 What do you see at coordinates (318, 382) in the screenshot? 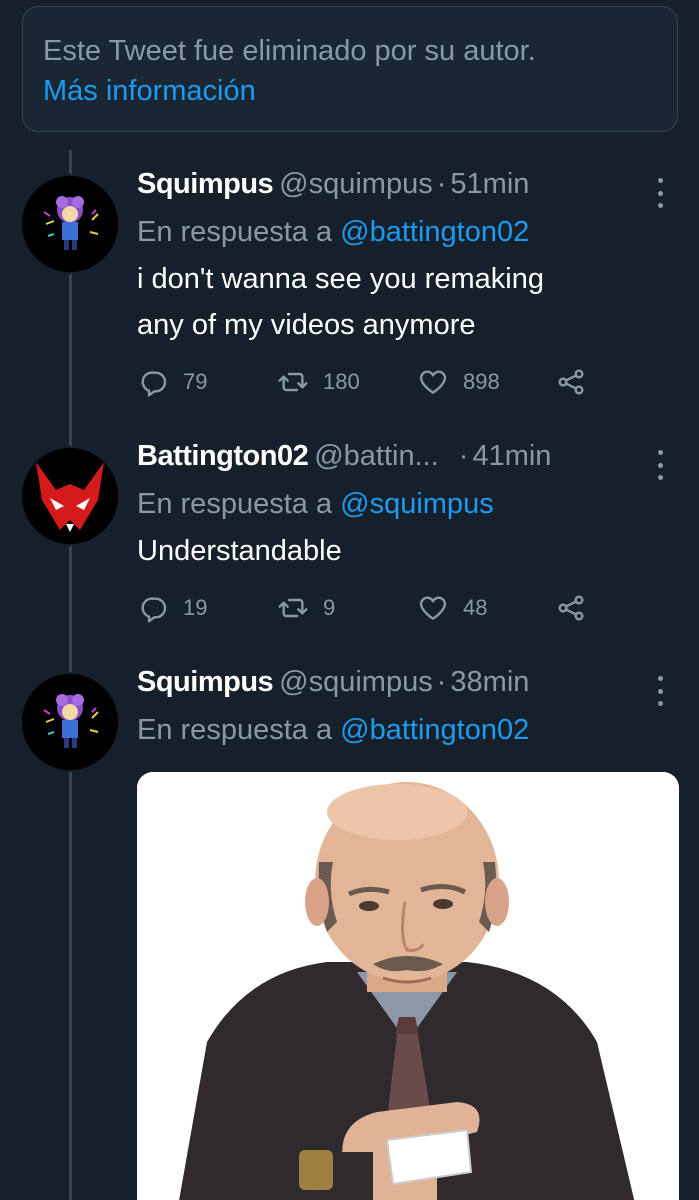
I see `retweet-button: 180` at bounding box center [318, 382].